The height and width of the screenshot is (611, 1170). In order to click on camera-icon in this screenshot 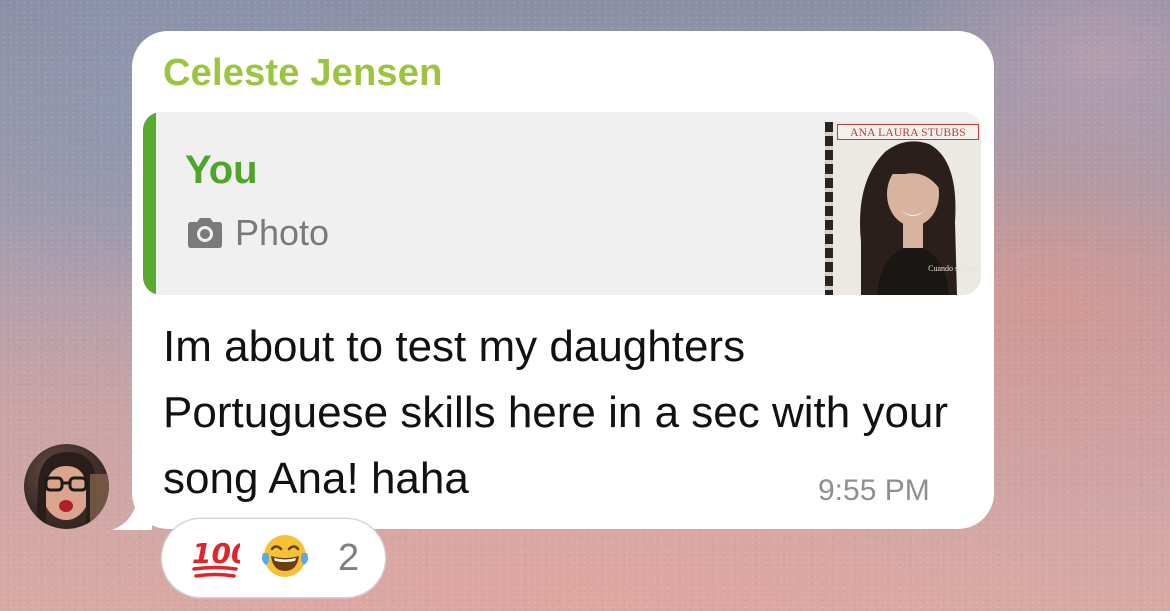, I will do `click(205, 233)`.